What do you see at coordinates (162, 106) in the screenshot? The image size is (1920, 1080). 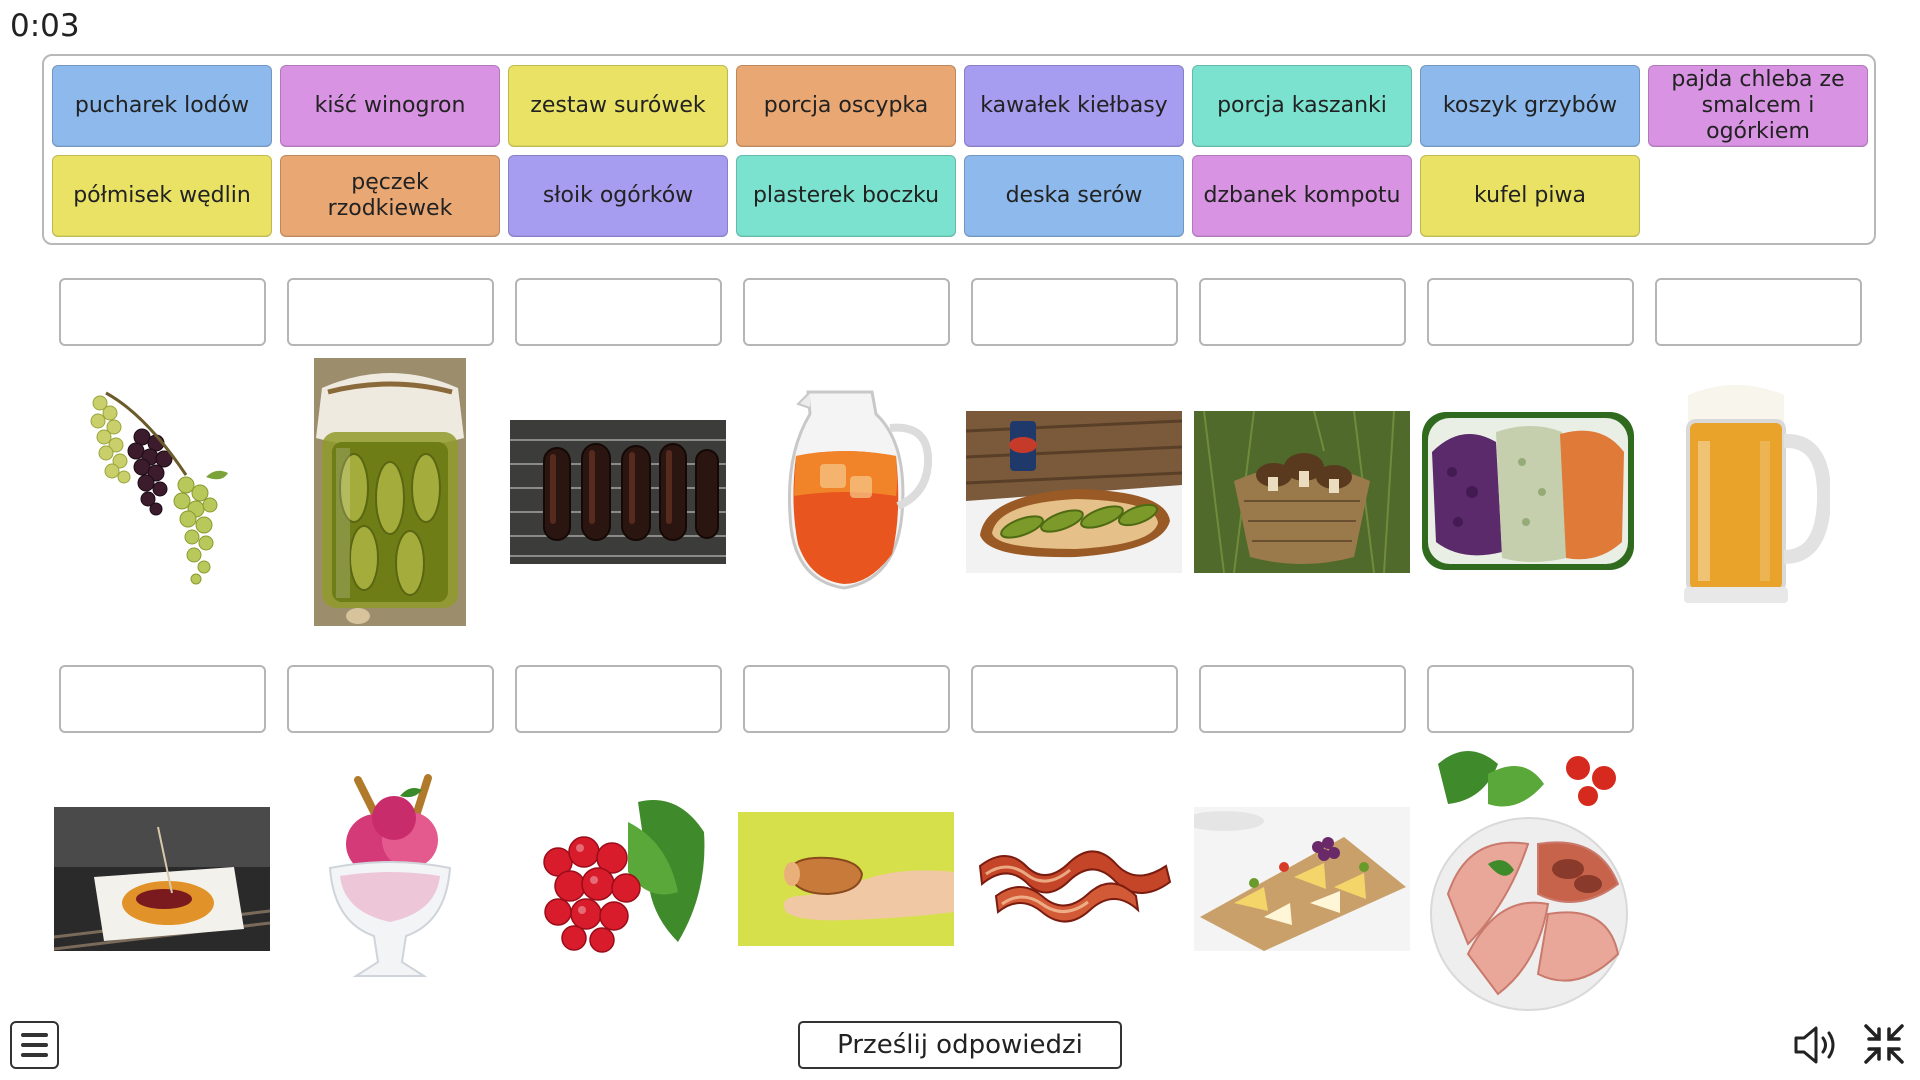 I see `tile-pucharek-lodow: pucharek lodów` at bounding box center [162, 106].